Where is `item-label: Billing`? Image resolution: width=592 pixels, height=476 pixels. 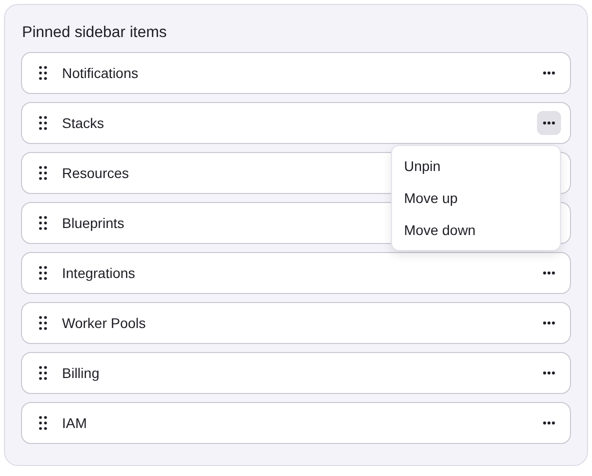
item-label: Billing is located at coordinates (81, 373).